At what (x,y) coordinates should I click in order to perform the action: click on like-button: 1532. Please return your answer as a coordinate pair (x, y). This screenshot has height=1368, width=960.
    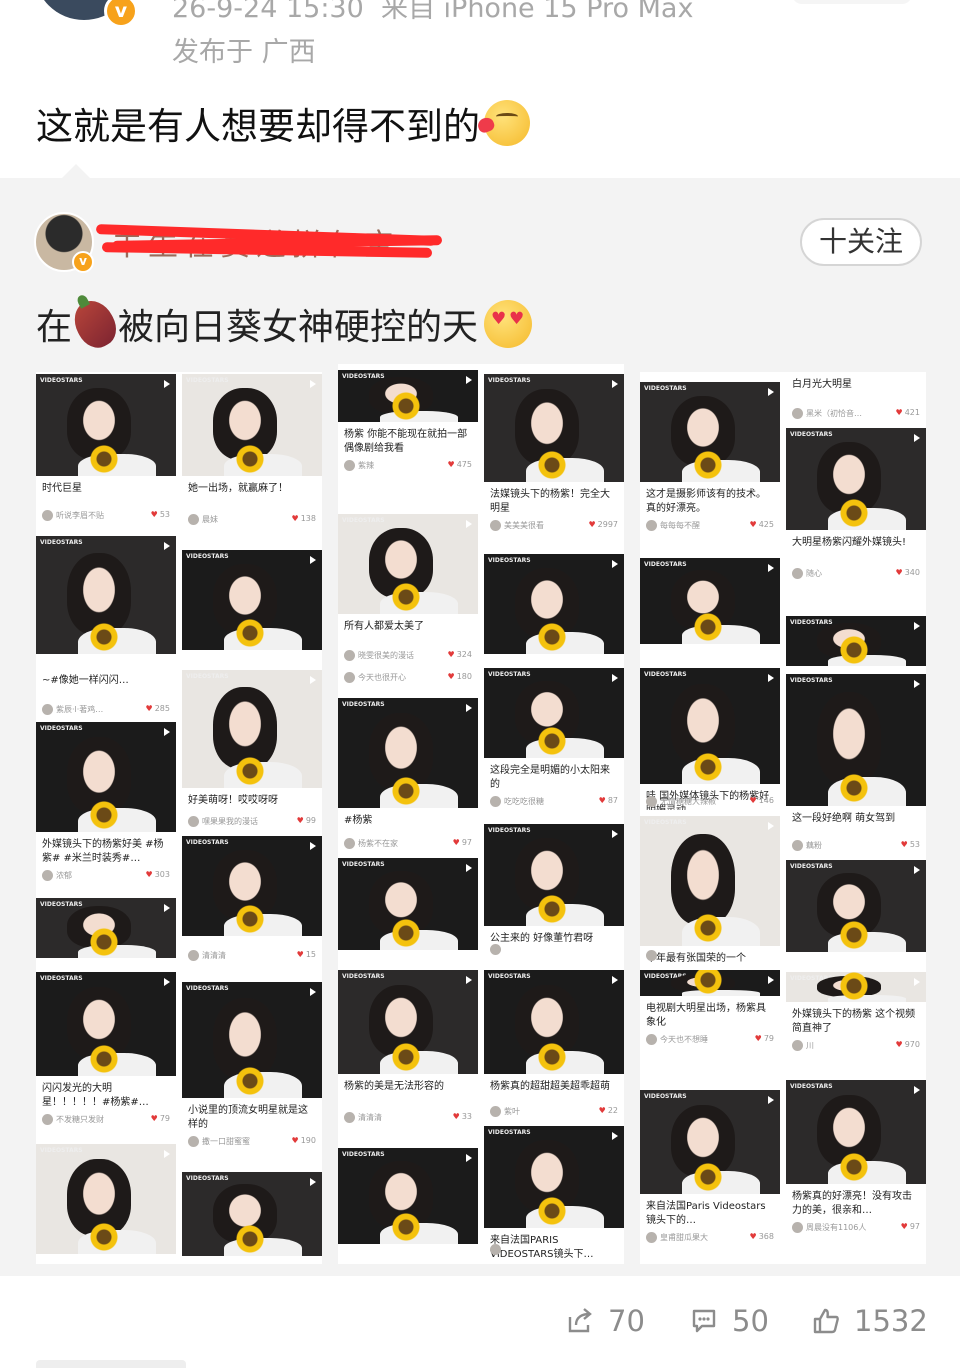
    Looking at the image, I should click on (870, 1321).